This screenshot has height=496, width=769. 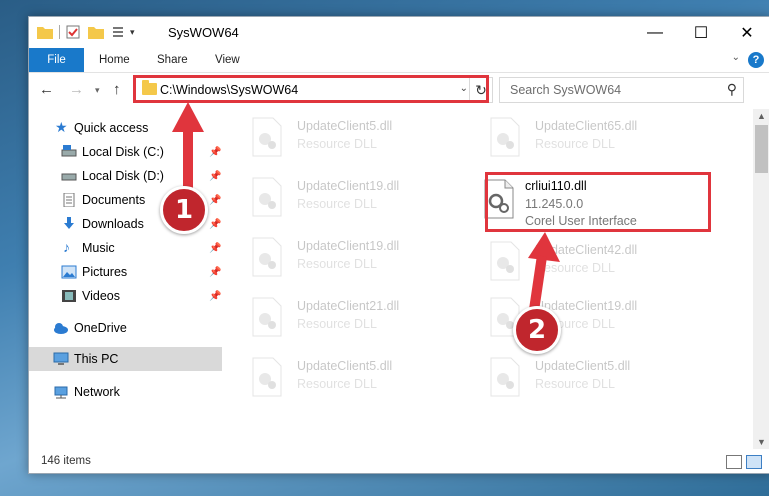 I want to click on item-count: 146 items, so click(x=66, y=461).